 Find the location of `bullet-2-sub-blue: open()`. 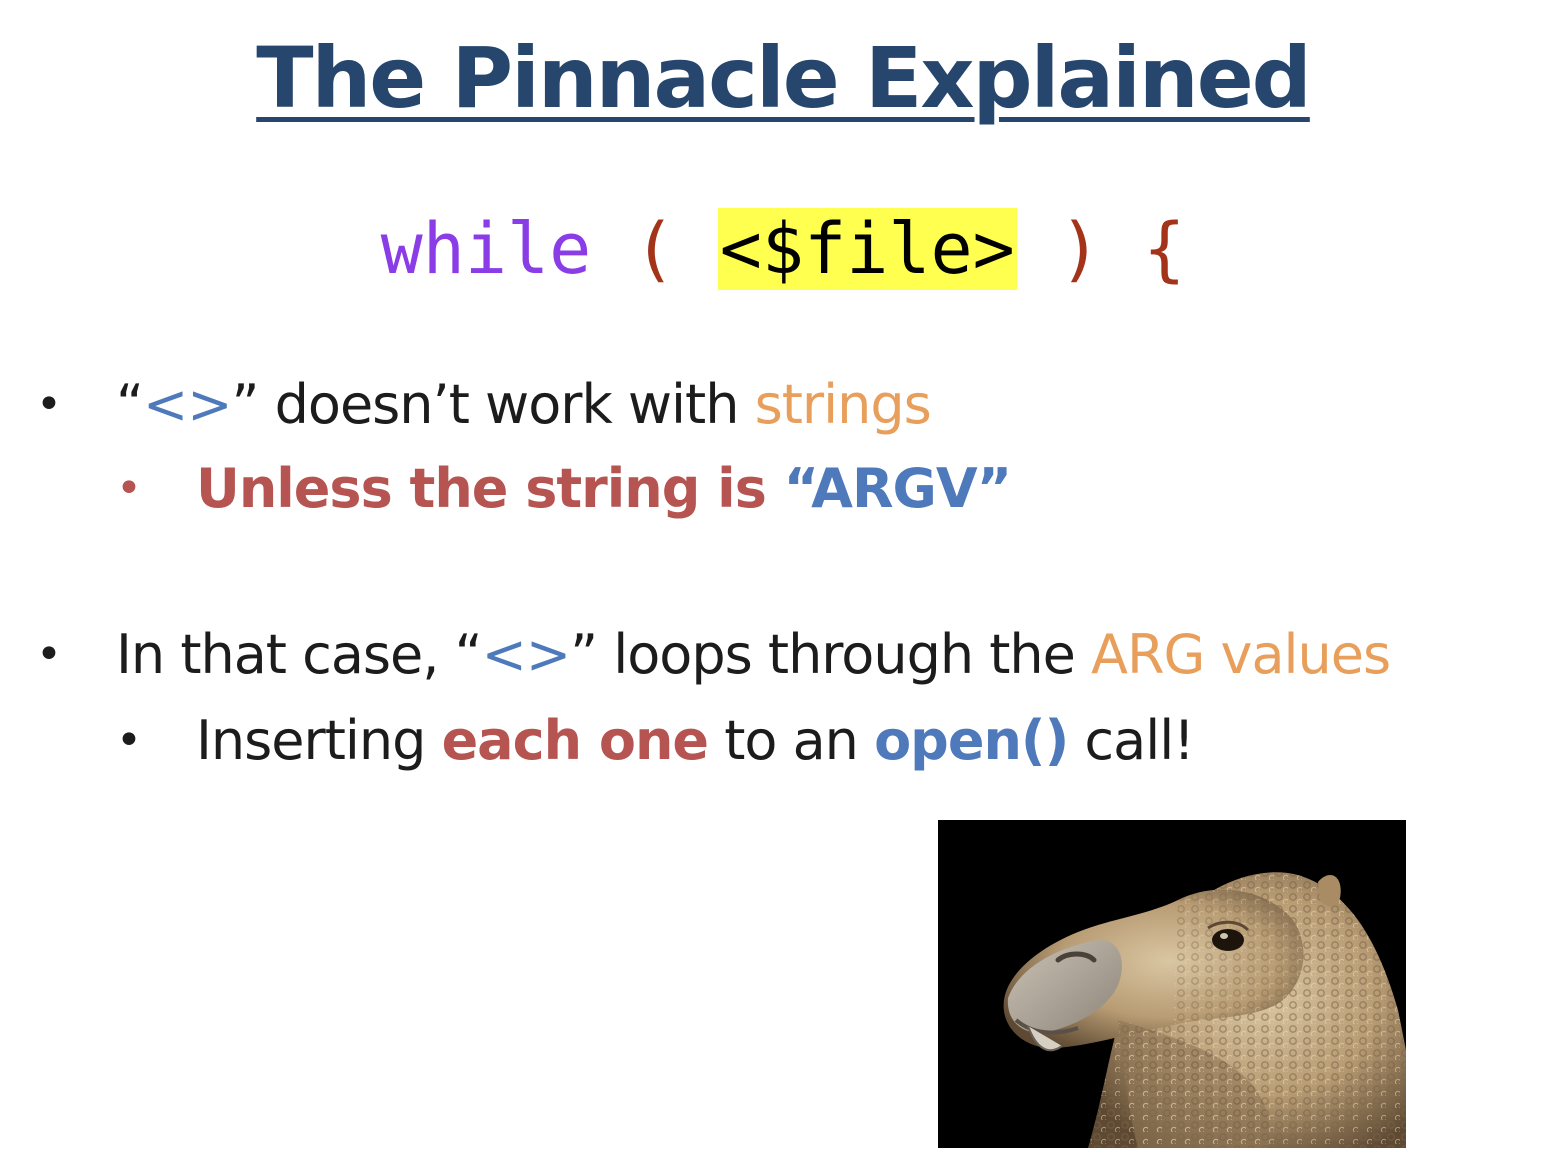

bullet-2-sub-blue: open() is located at coordinates (971, 740).